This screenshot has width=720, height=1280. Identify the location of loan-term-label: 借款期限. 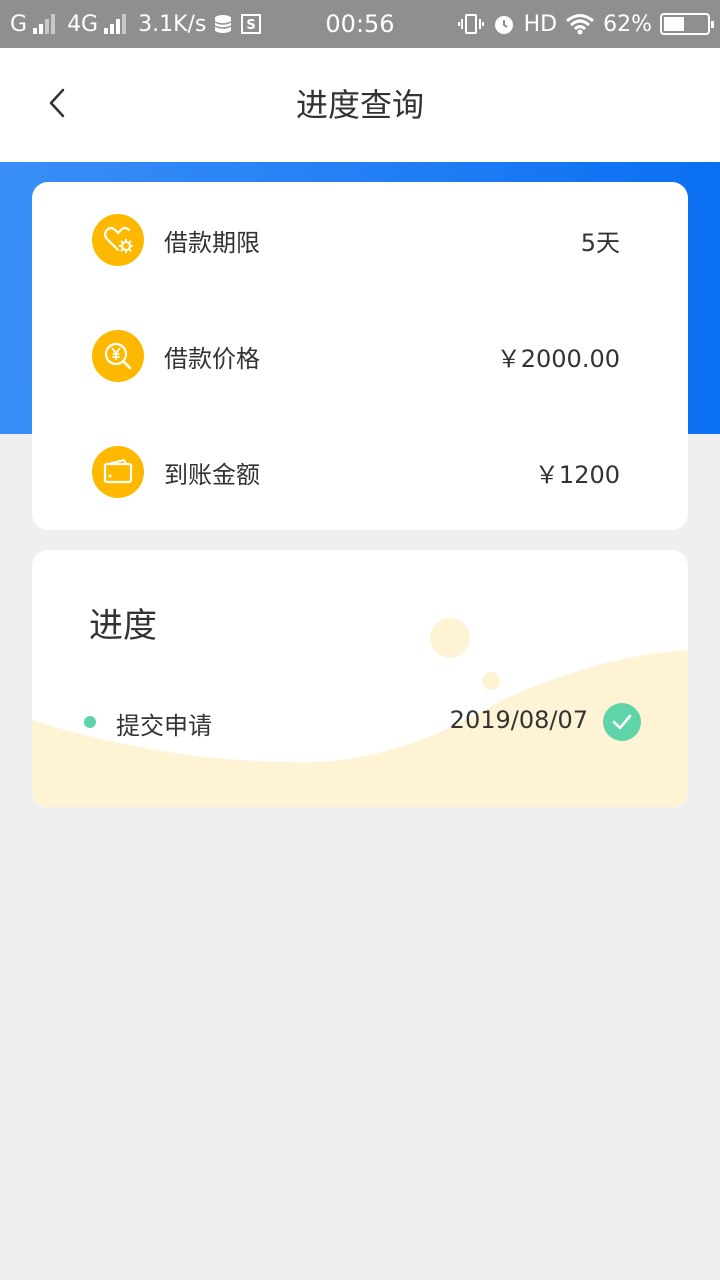
(212, 242).